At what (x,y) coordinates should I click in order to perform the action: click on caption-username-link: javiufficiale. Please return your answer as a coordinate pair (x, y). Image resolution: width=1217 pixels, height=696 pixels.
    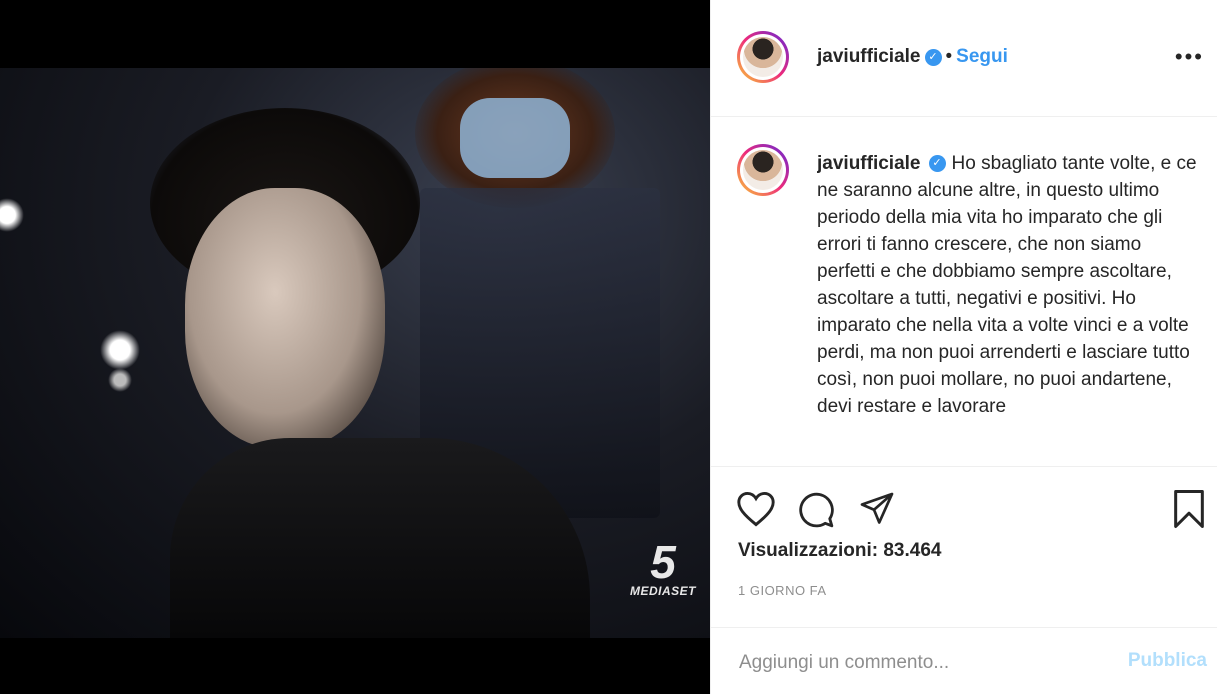
    Looking at the image, I should click on (869, 163).